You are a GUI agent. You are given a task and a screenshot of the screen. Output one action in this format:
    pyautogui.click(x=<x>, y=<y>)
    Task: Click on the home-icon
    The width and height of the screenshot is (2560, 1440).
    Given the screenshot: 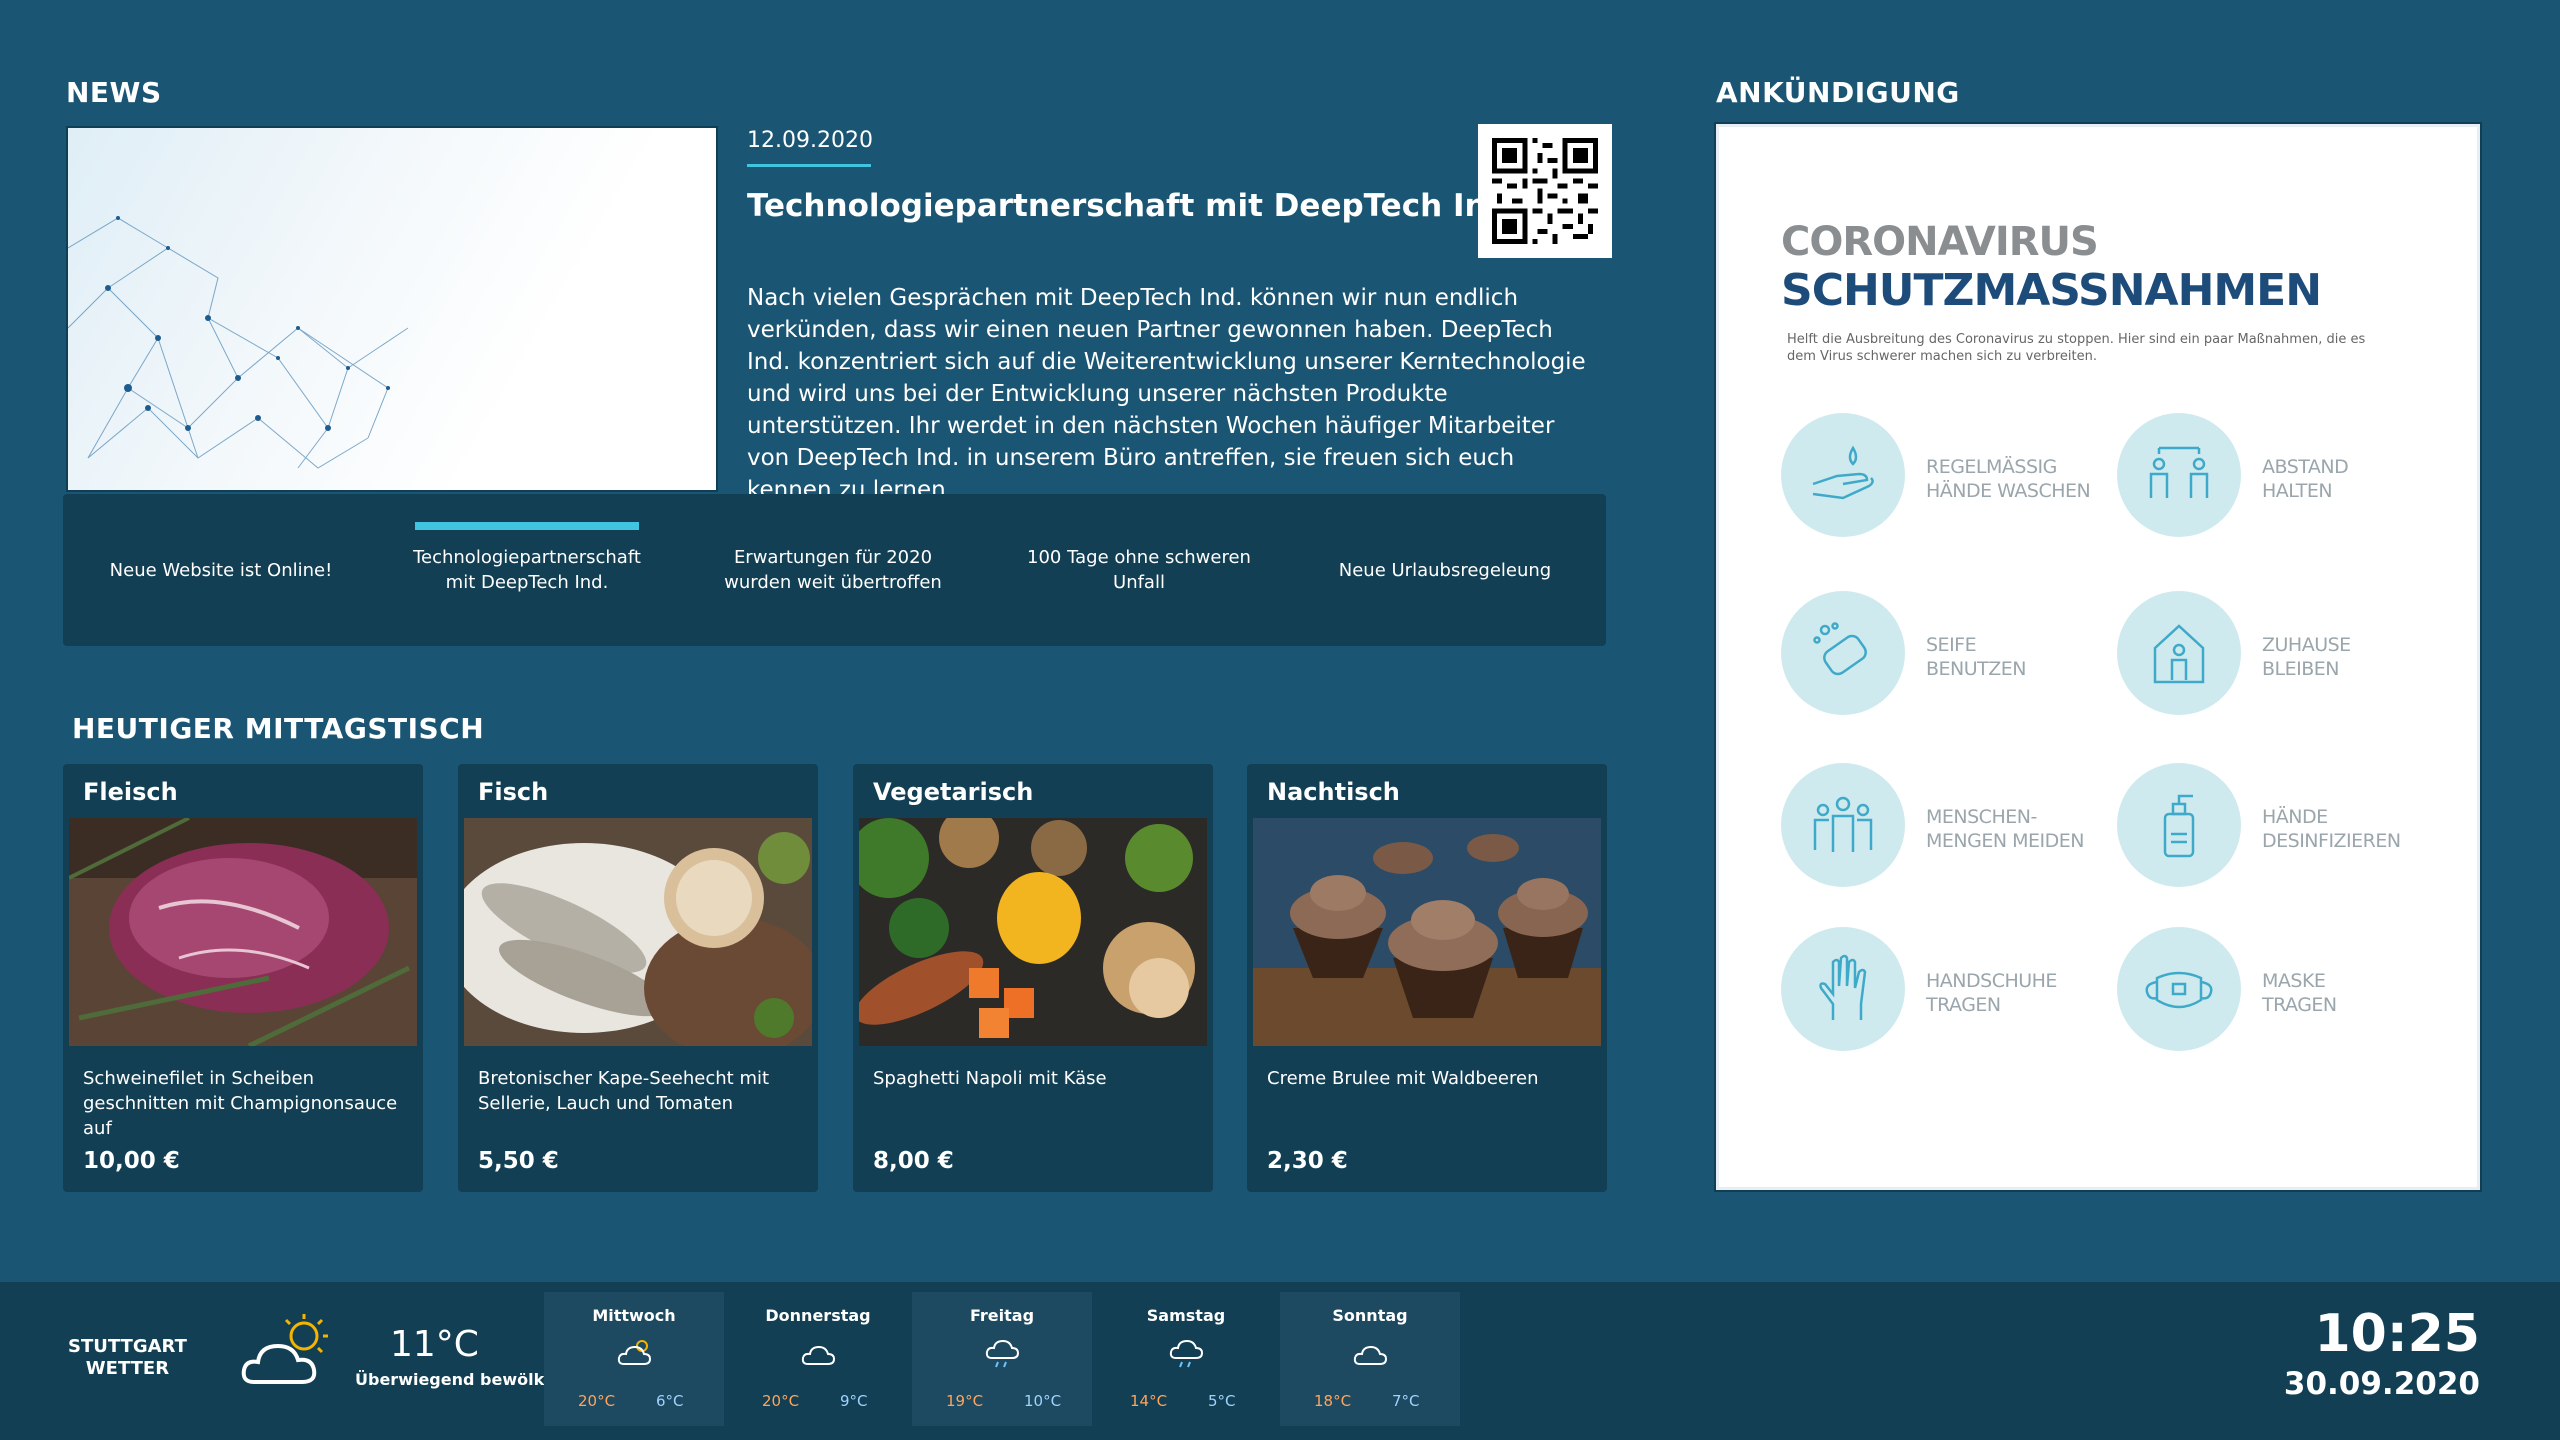 What is the action you would take?
    pyautogui.click(x=2179, y=653)
    